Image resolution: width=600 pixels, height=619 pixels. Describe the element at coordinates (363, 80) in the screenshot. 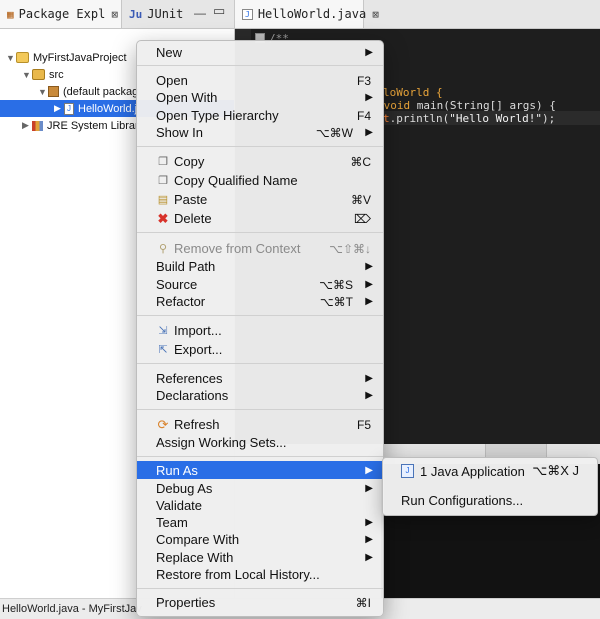

I see `shortcut-open: F3` at that location.